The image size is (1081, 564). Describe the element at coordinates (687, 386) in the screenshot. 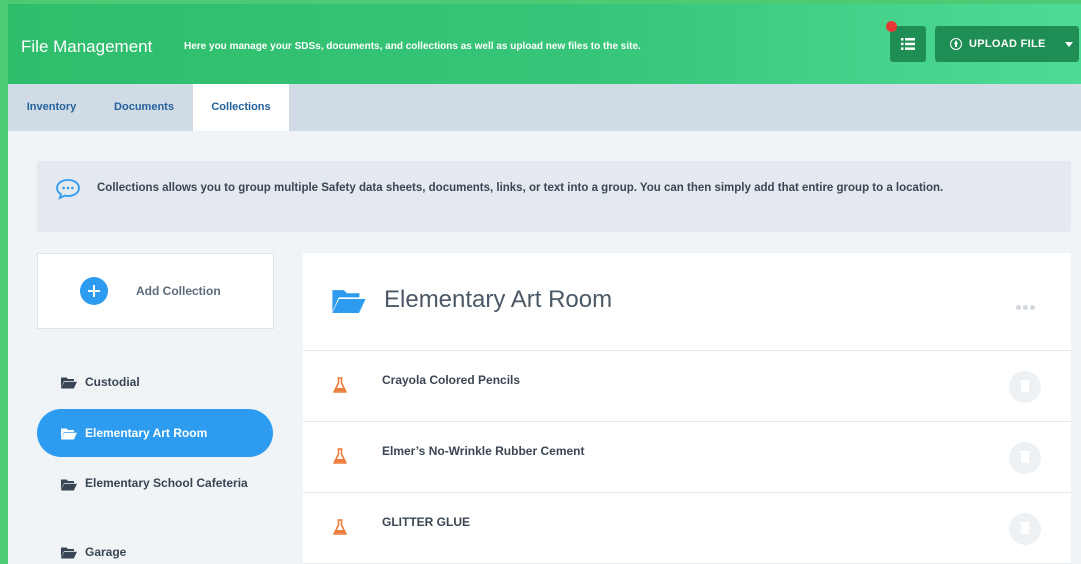

I see `list-item: Crayola Colored Pencils` at that location.